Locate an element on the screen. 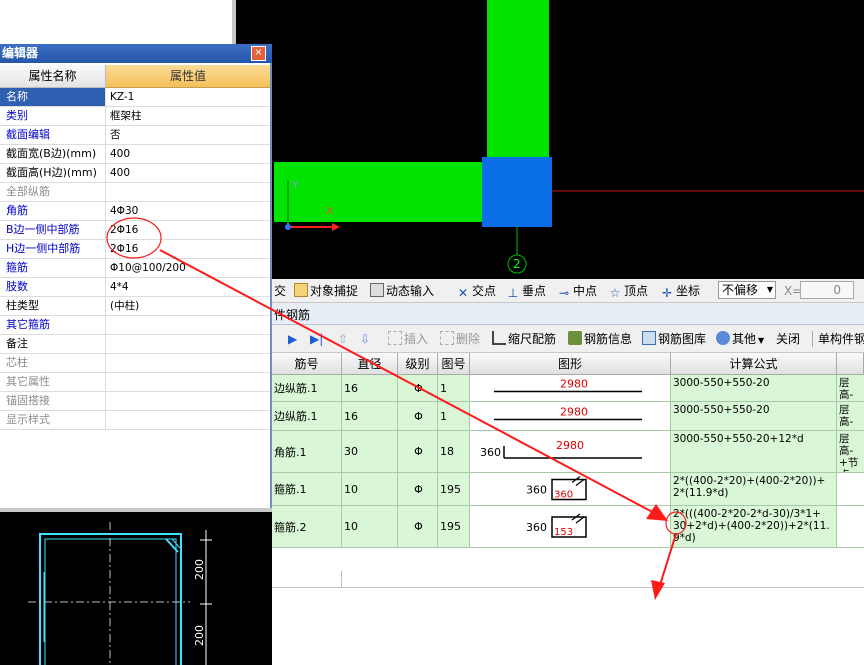  annotation-circle-rebar is located at coordinates (134, 238).